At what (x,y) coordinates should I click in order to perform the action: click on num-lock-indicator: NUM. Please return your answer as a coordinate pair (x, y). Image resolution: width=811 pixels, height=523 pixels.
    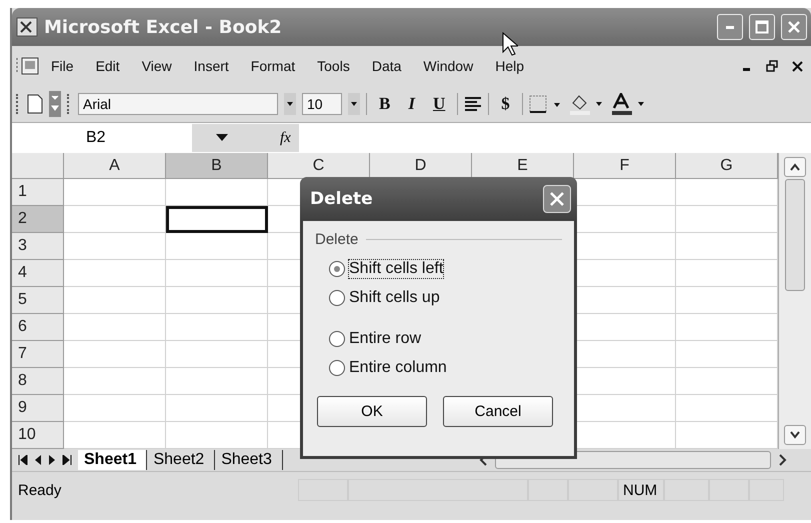
    Looking at the image, I should click on (641, 490).